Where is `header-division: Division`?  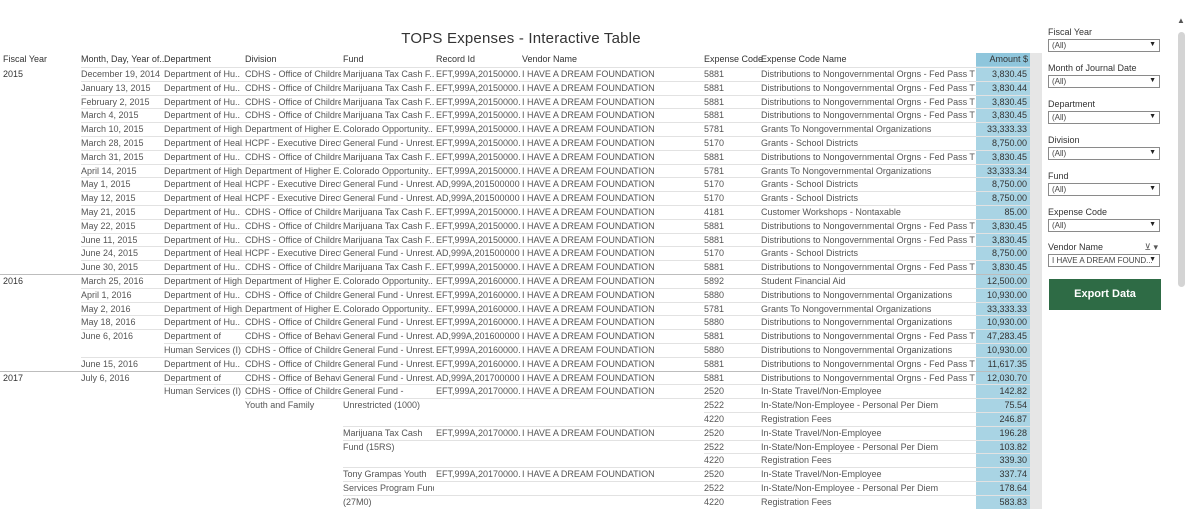
header-division: Division is located at coordinates (261, 59).